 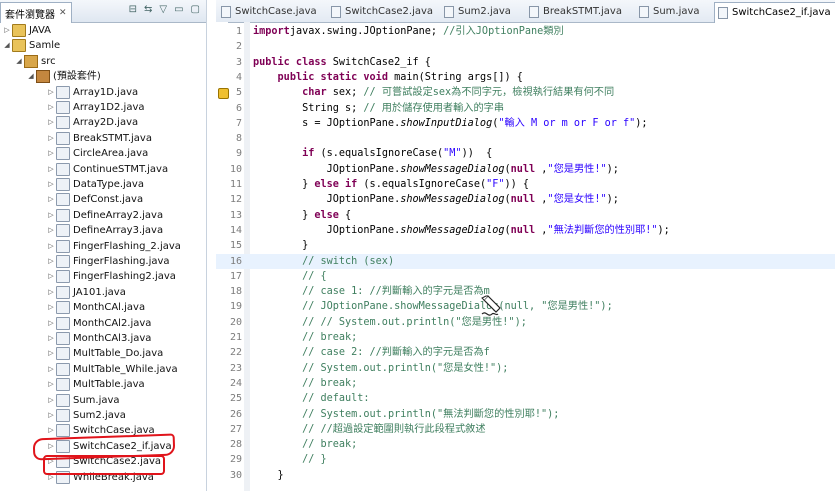 What do you see at coordinates (525, 108) in the screenshot?
I see `code-line: 6 String s; // 用於儲存使用者輸入的字串` at bounding box center [525, 108].